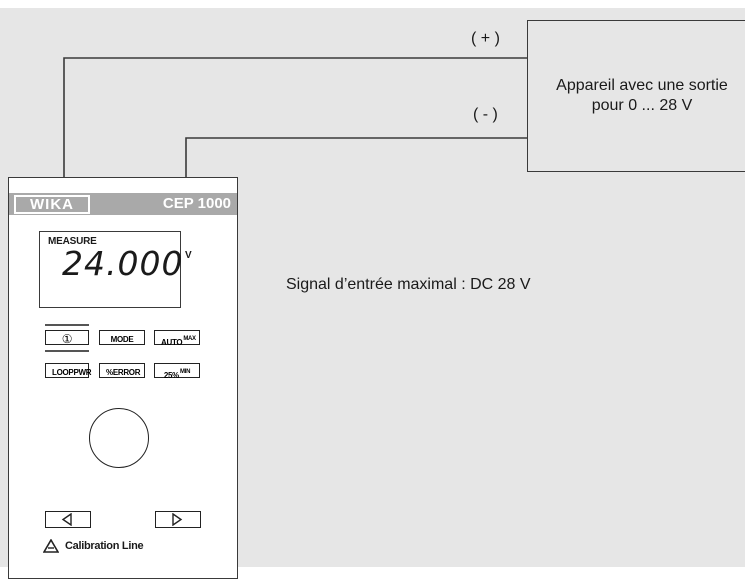 The width and height of the screenshot is (745, 579). I want to click on right-arrow-button, so click(178, 519).